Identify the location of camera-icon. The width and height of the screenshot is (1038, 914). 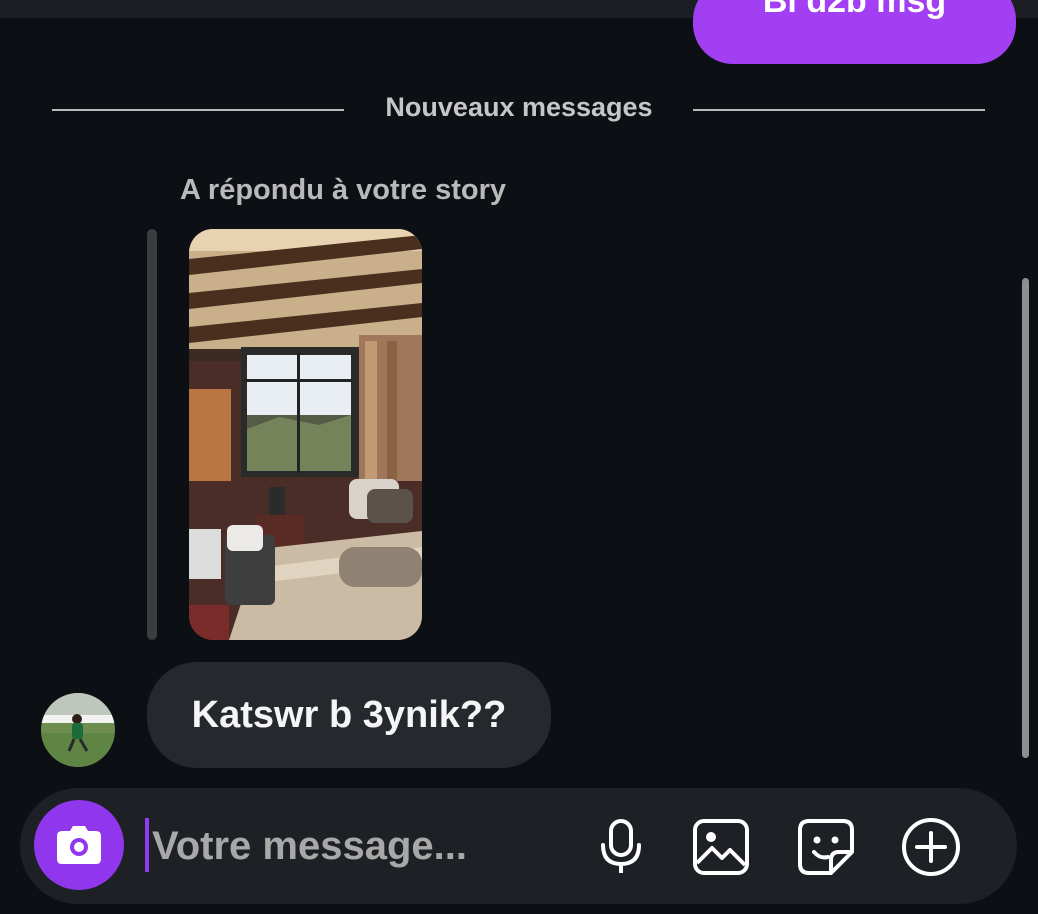
(79, 845).